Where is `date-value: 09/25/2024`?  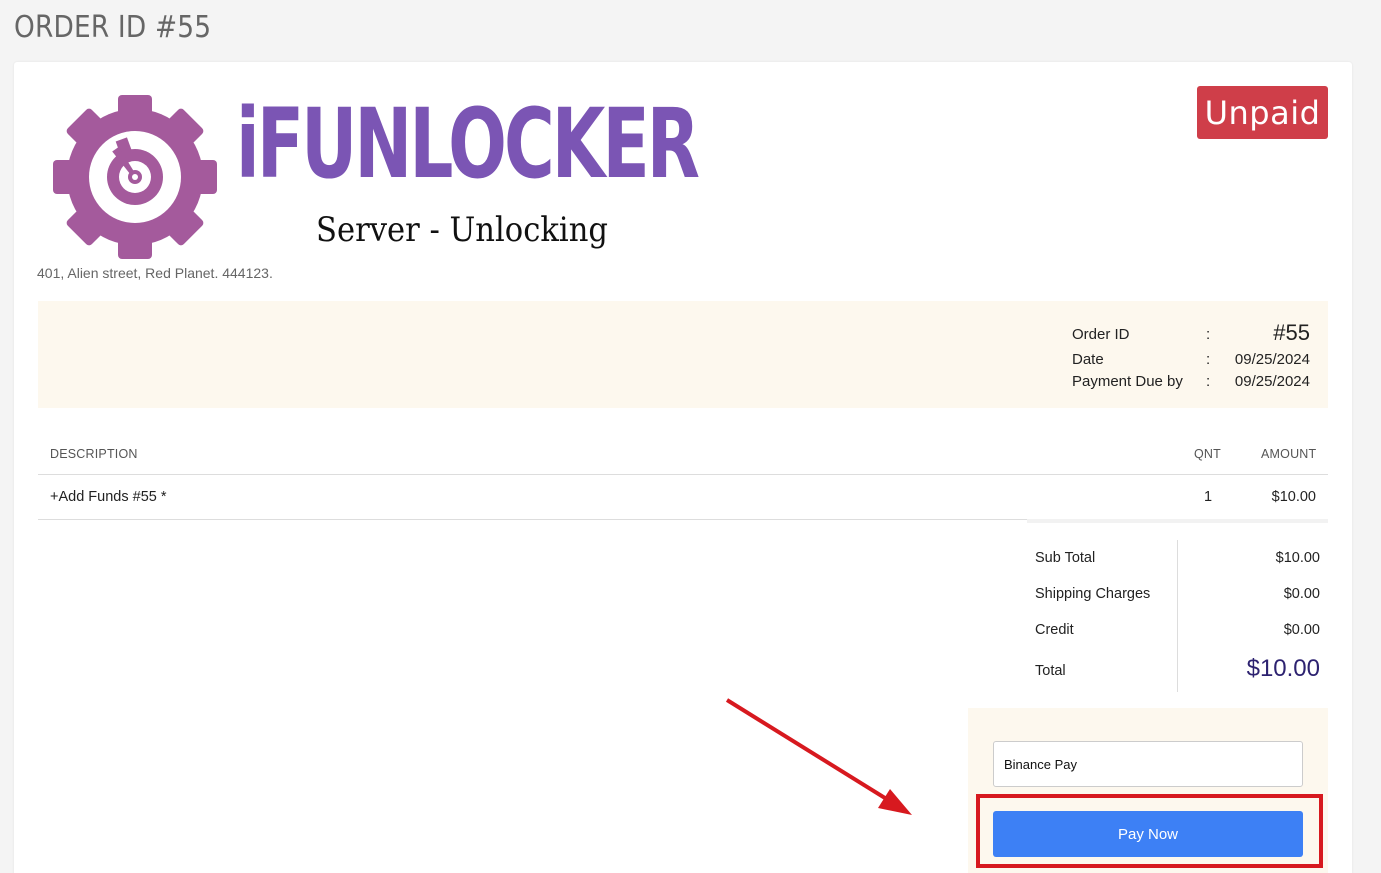 date-value: 09/25/2024 is located at coordinates (1272, 359).